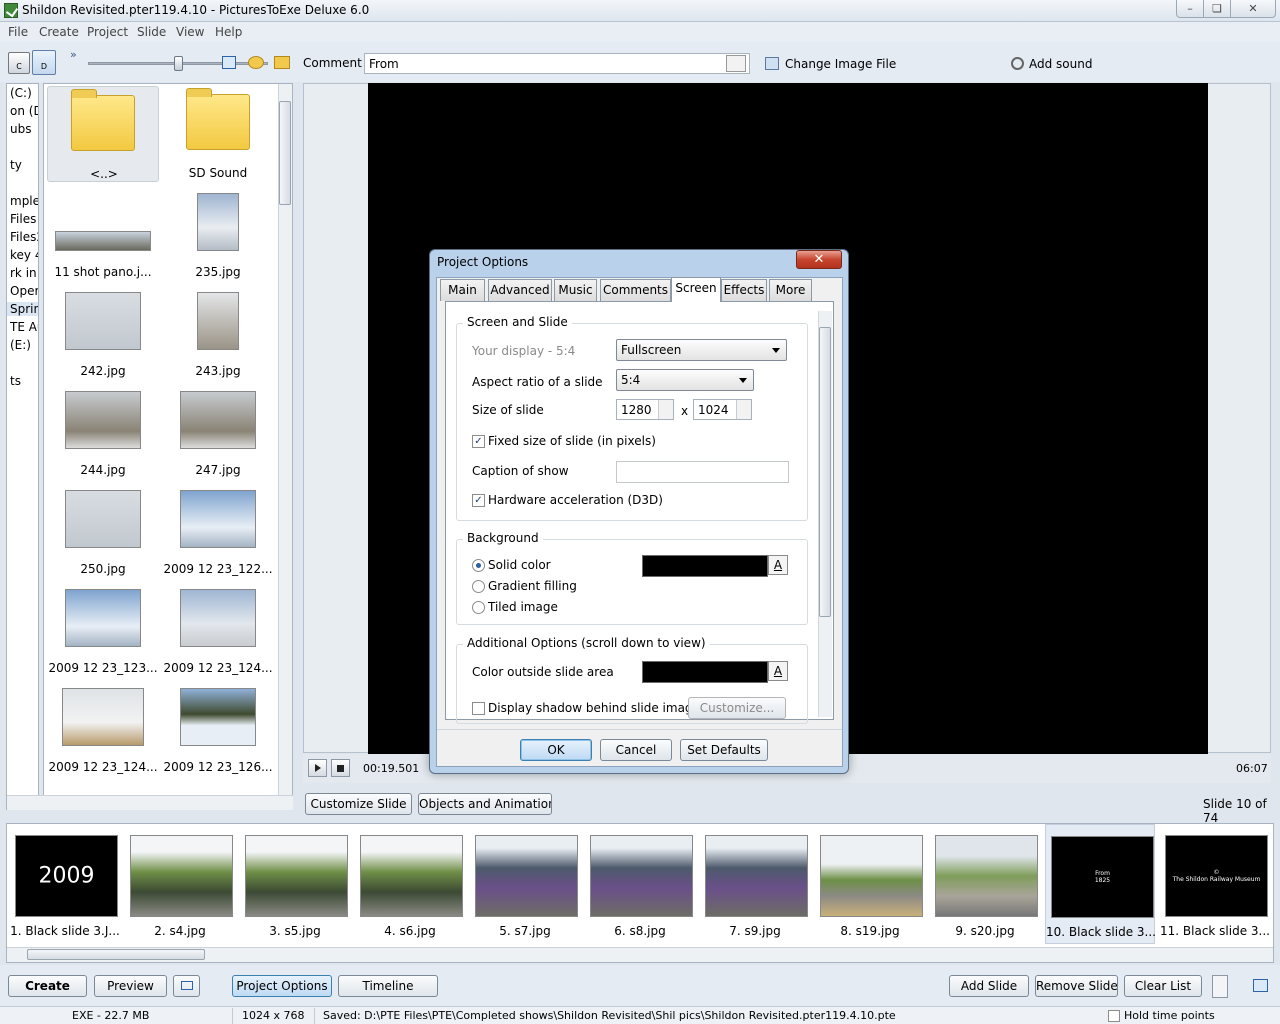  Describe the element at coordinates (218, 431) in the screenshot. I see `image-thumbnail: 247.jpg` at that location.